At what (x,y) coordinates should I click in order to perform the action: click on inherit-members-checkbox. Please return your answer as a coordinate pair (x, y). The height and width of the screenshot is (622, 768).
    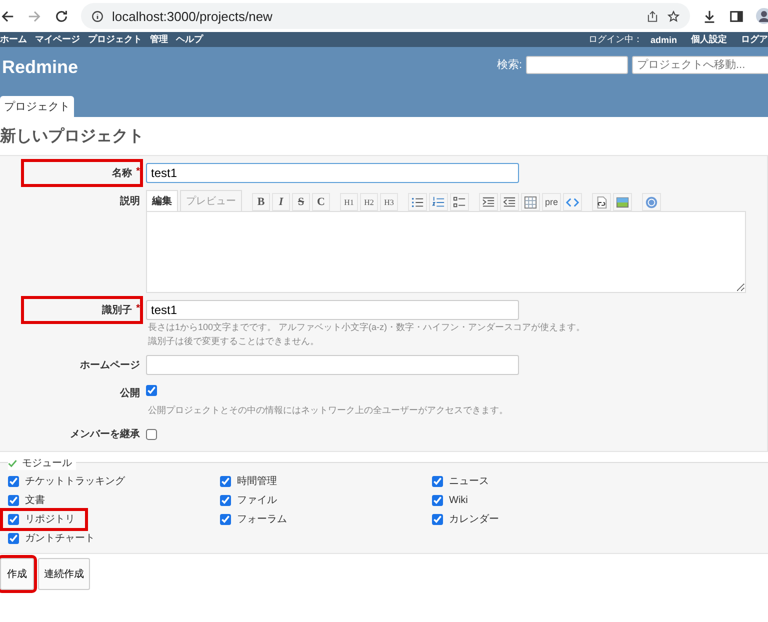
    Looking at the image, I should click on (151, 434).